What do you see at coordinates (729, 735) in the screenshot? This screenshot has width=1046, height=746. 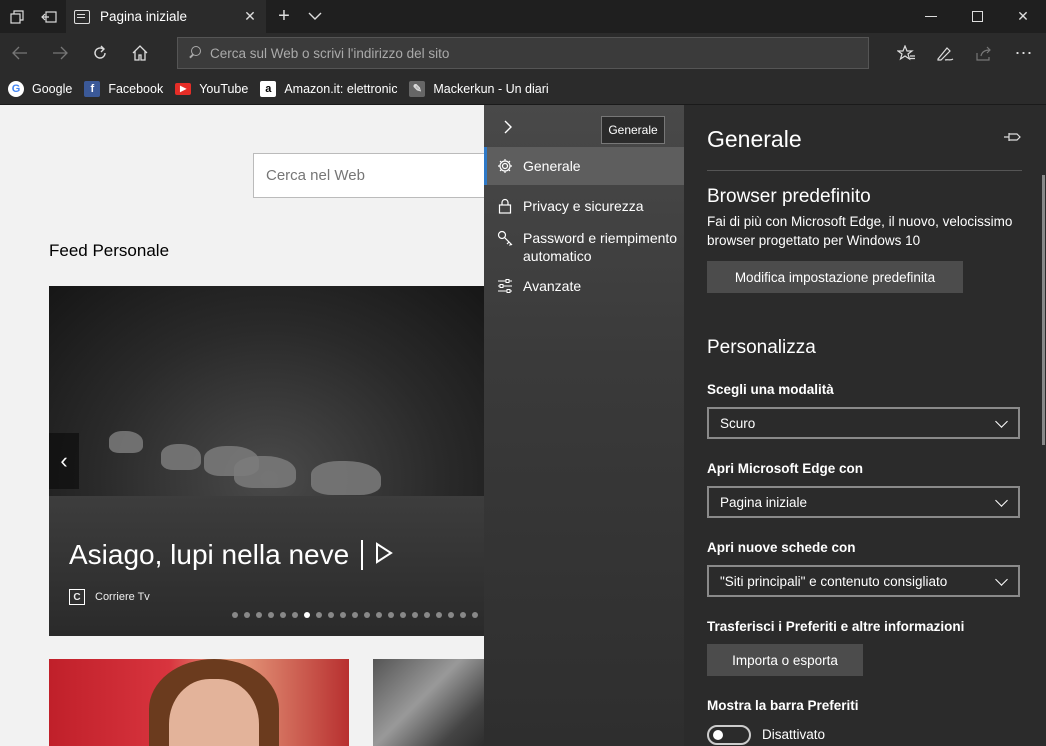 I see `favorites-bar-toggle` at bounding box center [729, 735].